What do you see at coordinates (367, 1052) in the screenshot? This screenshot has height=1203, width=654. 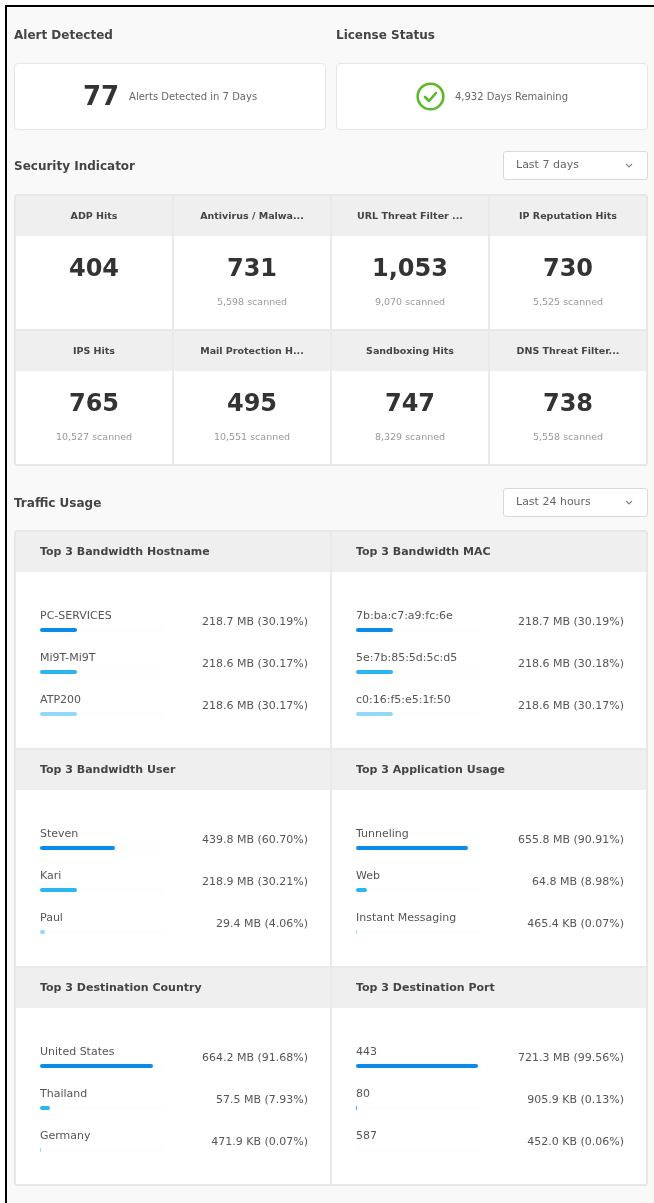 I see `row-label: 443` at bounding box center [367, 1052].